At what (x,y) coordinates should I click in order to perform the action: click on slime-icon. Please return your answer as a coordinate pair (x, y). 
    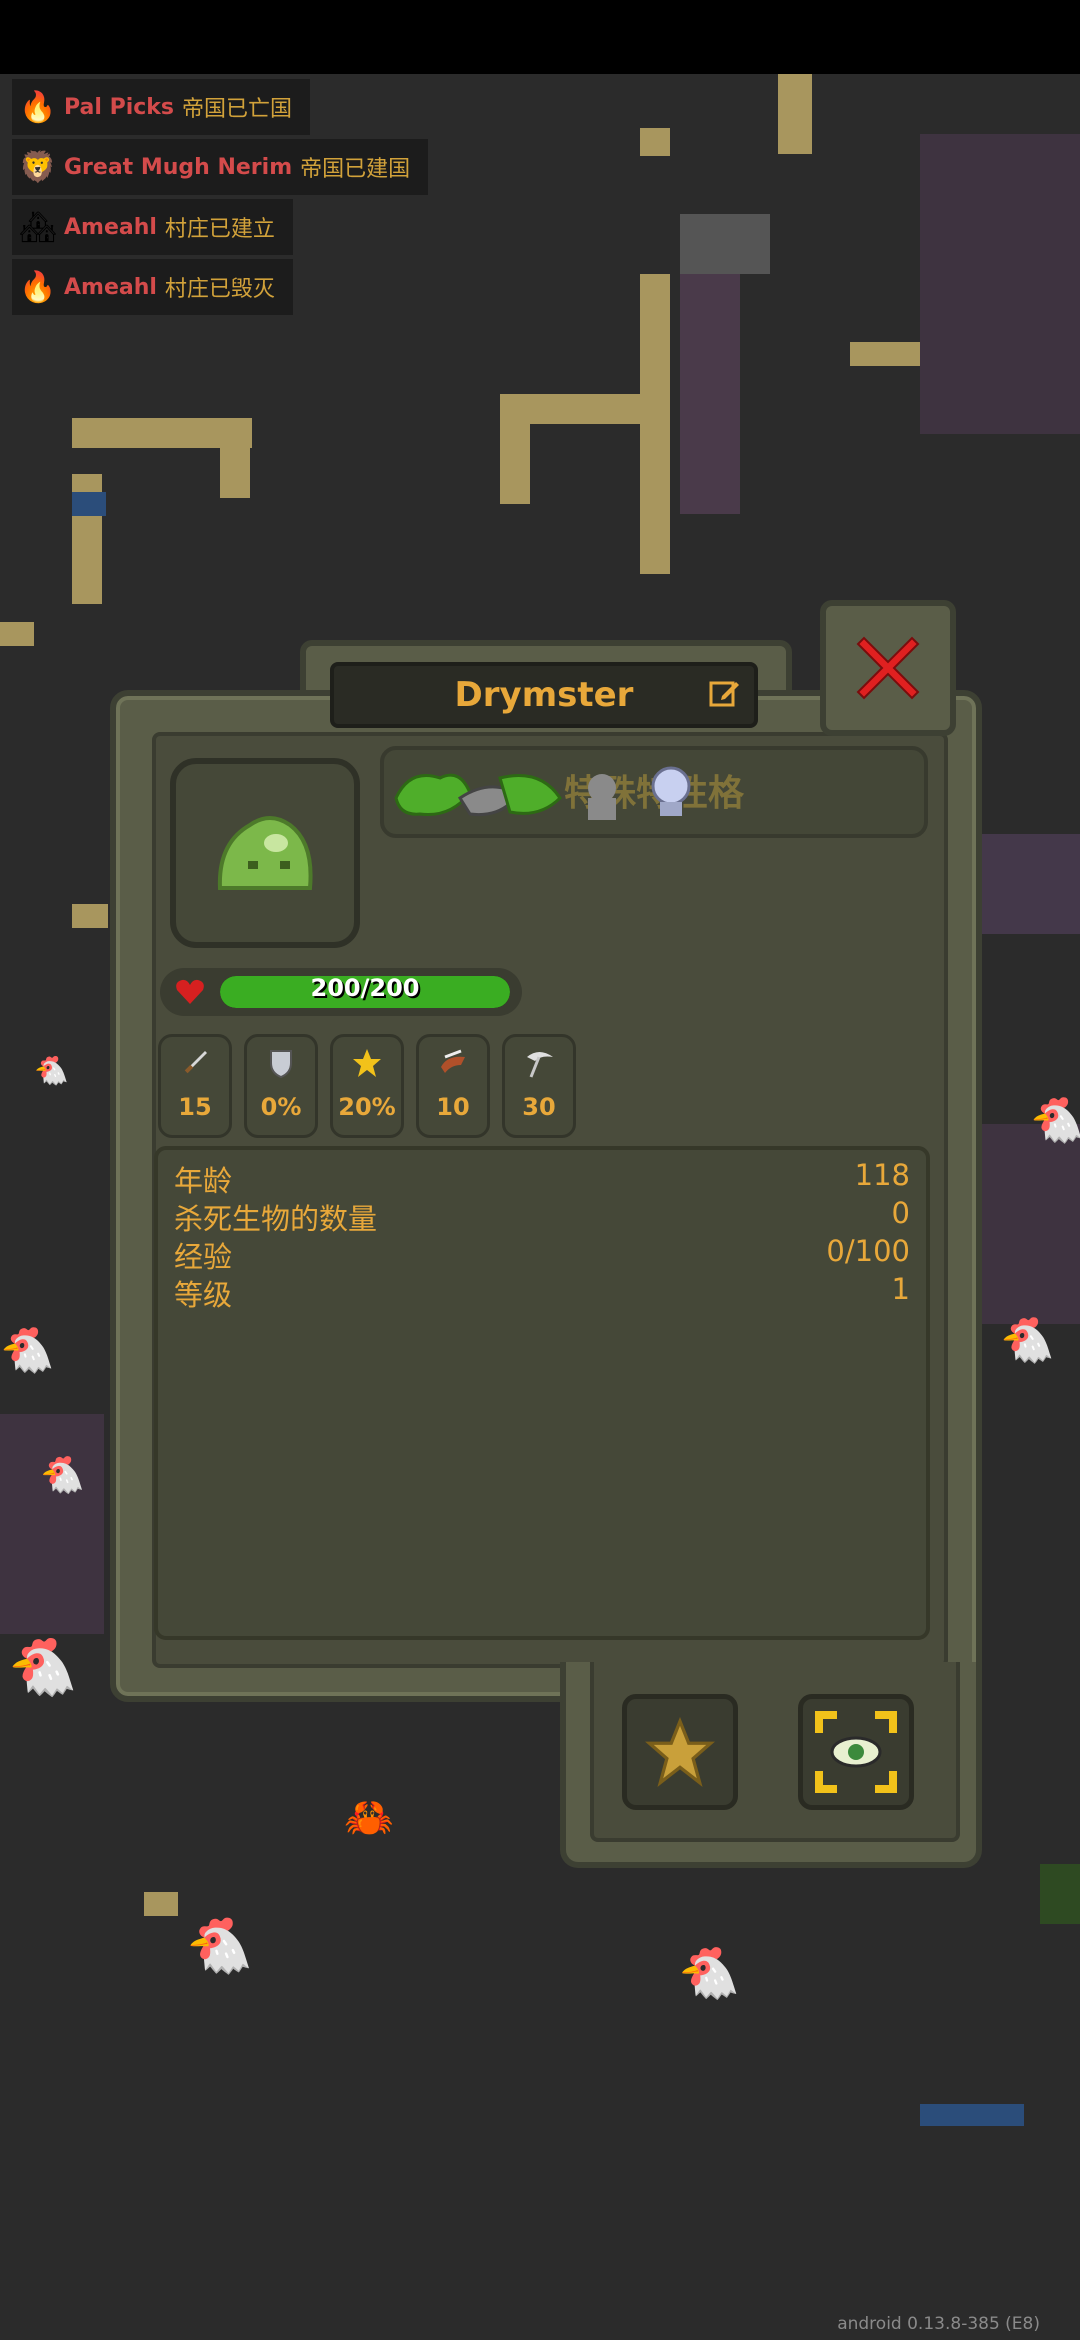
    Looking at the image, I should click on (265, 853).